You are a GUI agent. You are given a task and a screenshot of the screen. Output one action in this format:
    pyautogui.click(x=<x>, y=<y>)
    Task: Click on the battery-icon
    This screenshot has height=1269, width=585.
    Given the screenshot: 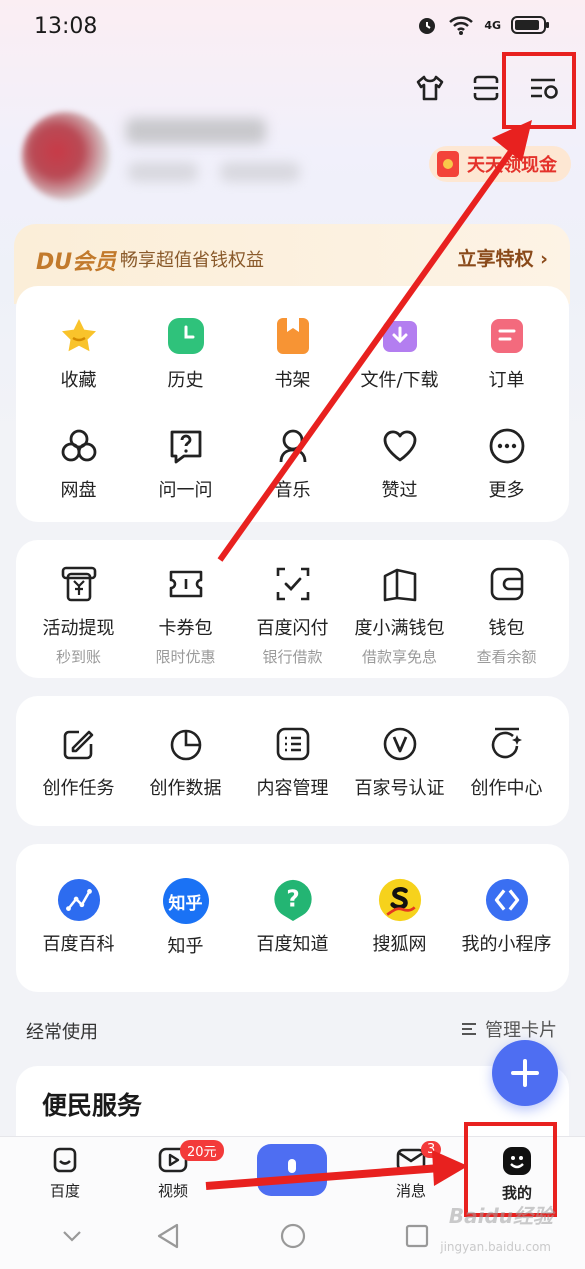 What is the action you would take?
    pyautogui.click(x=530, y=25)
    